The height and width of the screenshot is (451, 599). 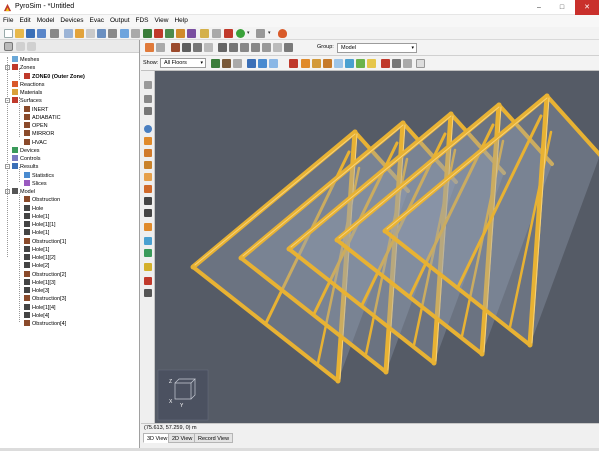 I want to click on scale-icon, so click(x=191, y=33).